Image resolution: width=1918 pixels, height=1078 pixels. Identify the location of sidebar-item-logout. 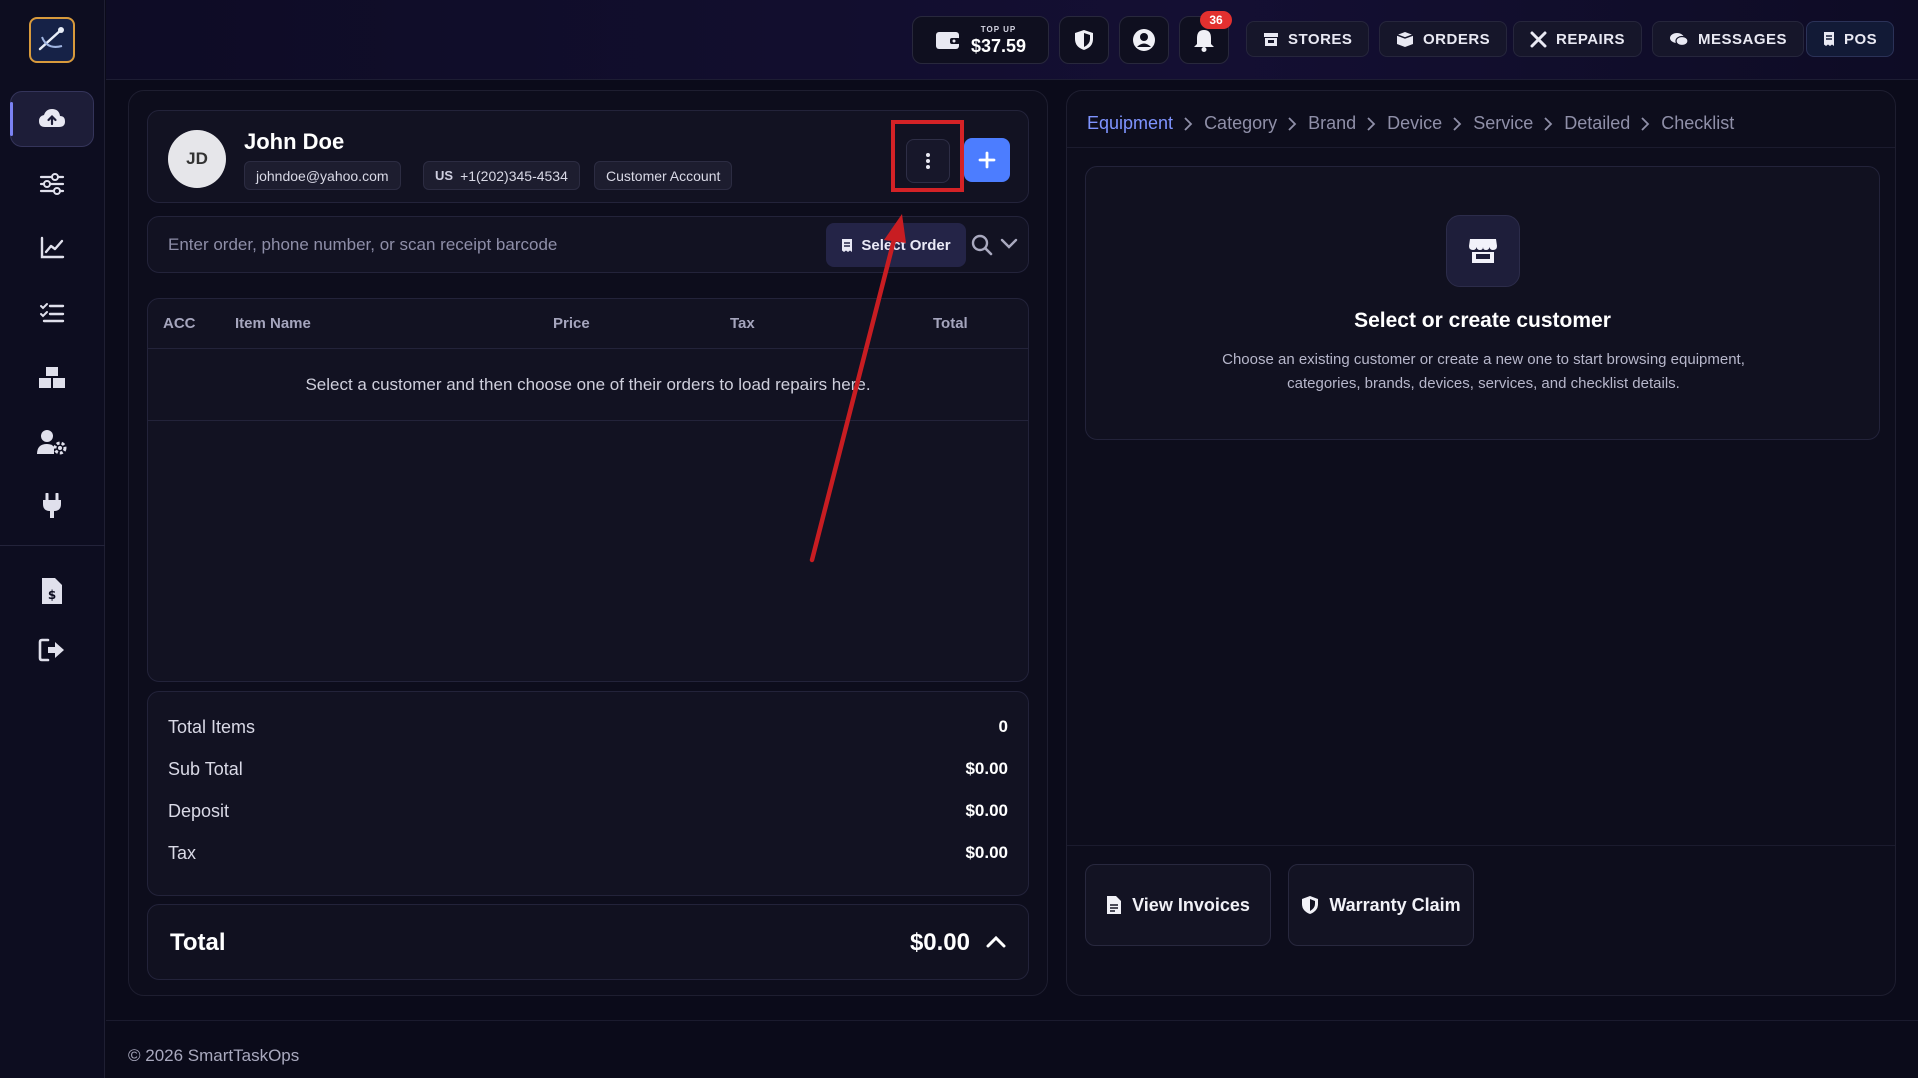
(52, 650).